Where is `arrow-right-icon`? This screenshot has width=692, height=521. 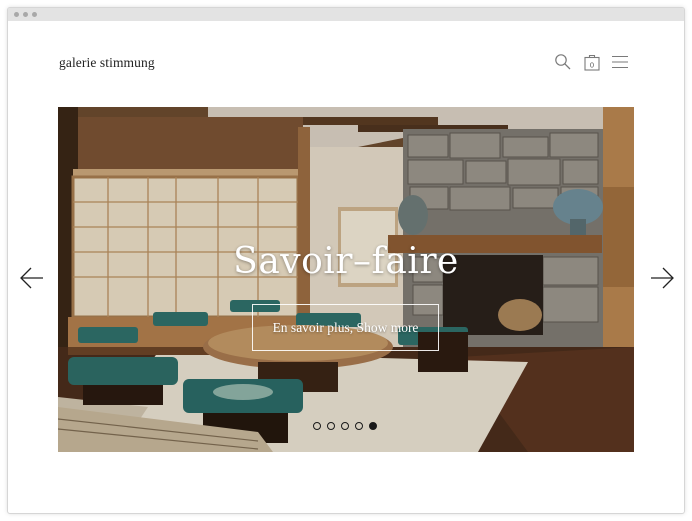
arrow-right-icon is located at coordinates (662, 278).